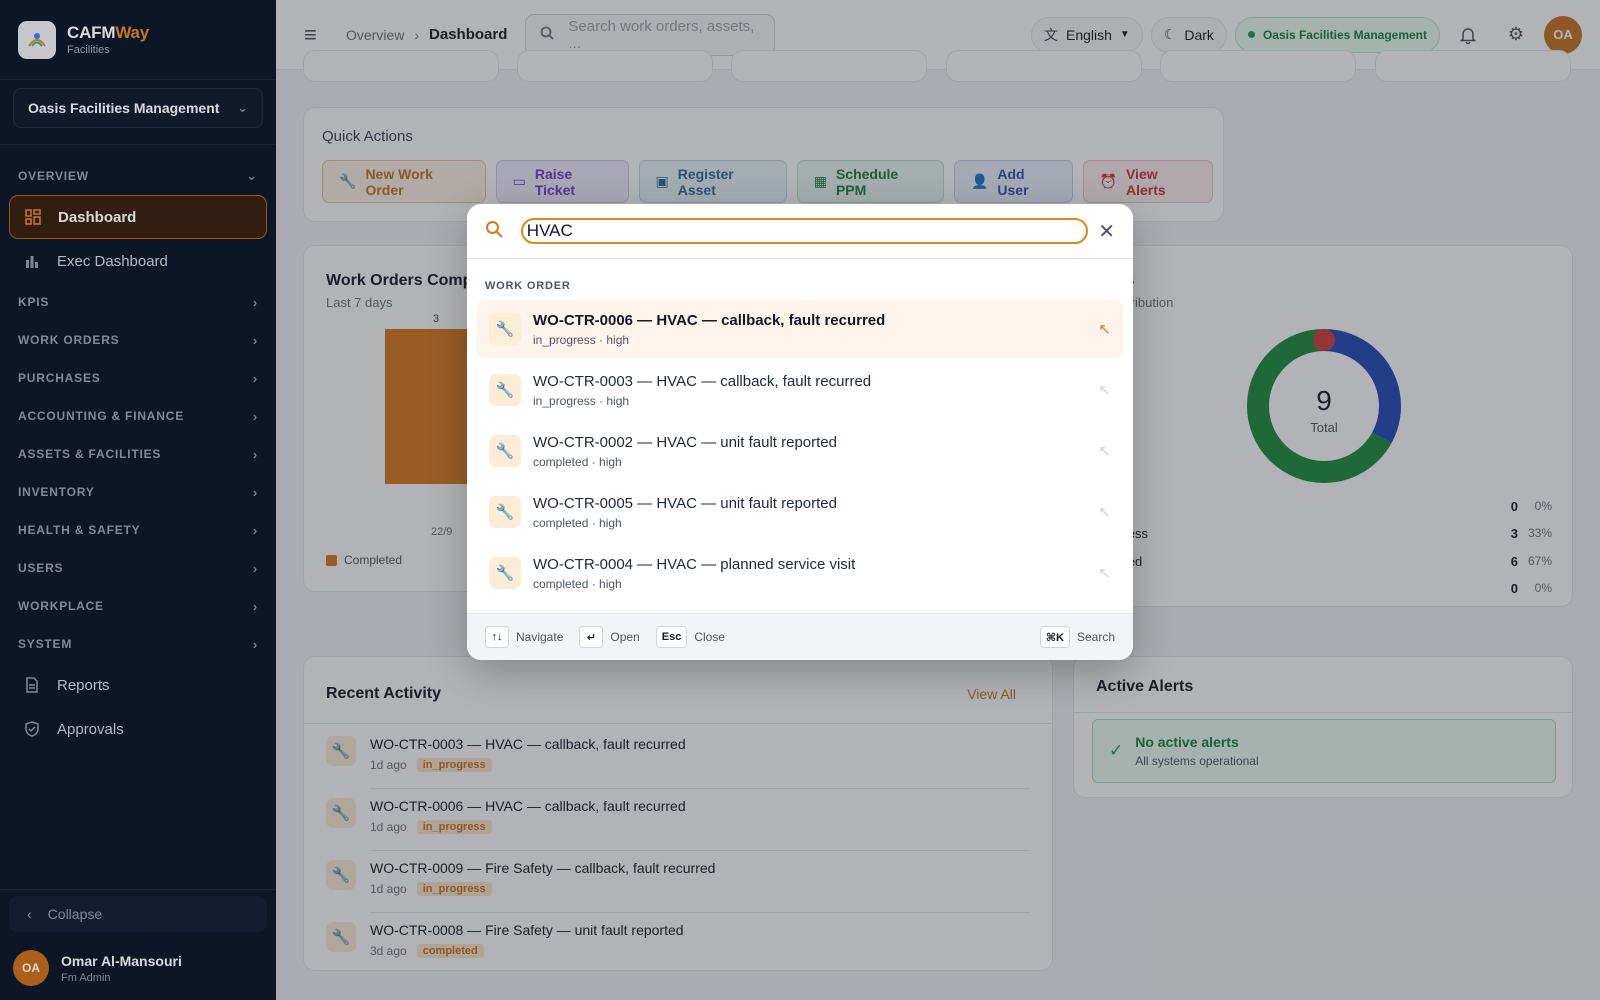 The image size is (1600, 1000). What do you see at coordinates (497, 231) in the screenshot?
I see `search-icon` at bounding box center [497, 231].